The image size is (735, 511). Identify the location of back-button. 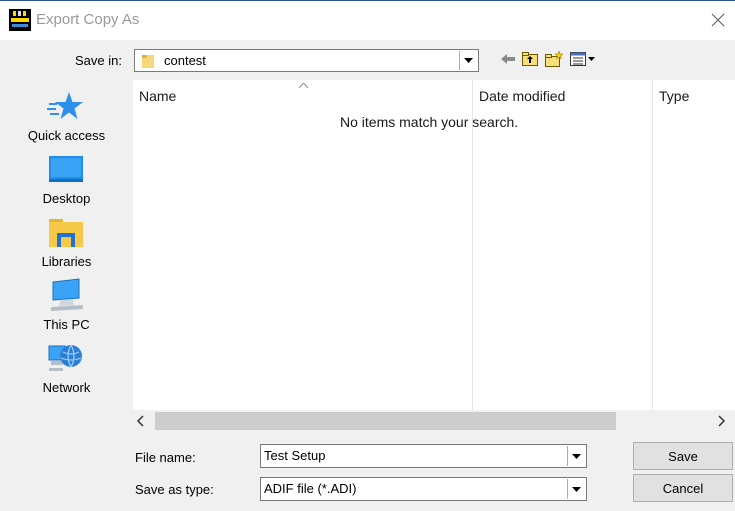
(508, 59).